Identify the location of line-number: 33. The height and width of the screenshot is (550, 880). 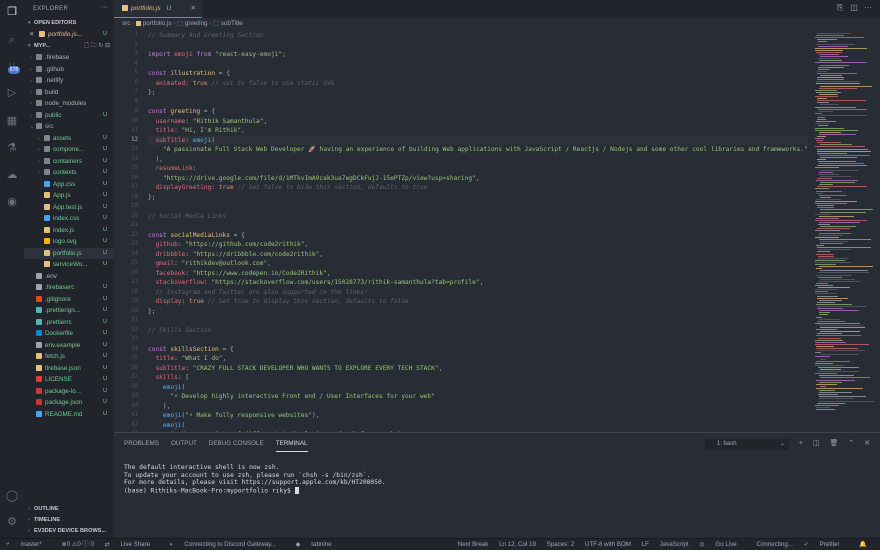
(134, 339).